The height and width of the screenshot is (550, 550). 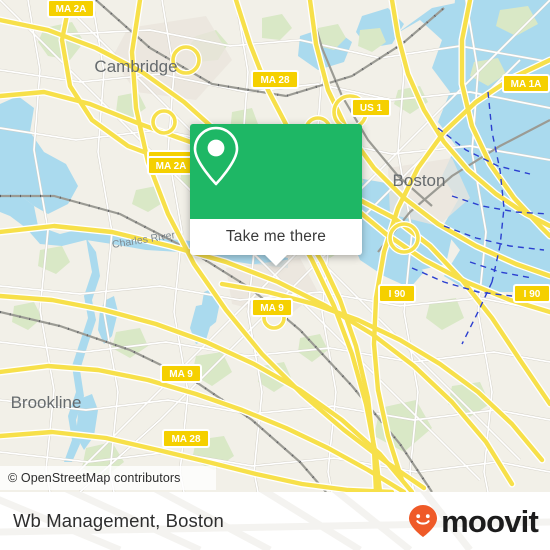 I want to click on popup-pointer, so click(x=276, y=260).